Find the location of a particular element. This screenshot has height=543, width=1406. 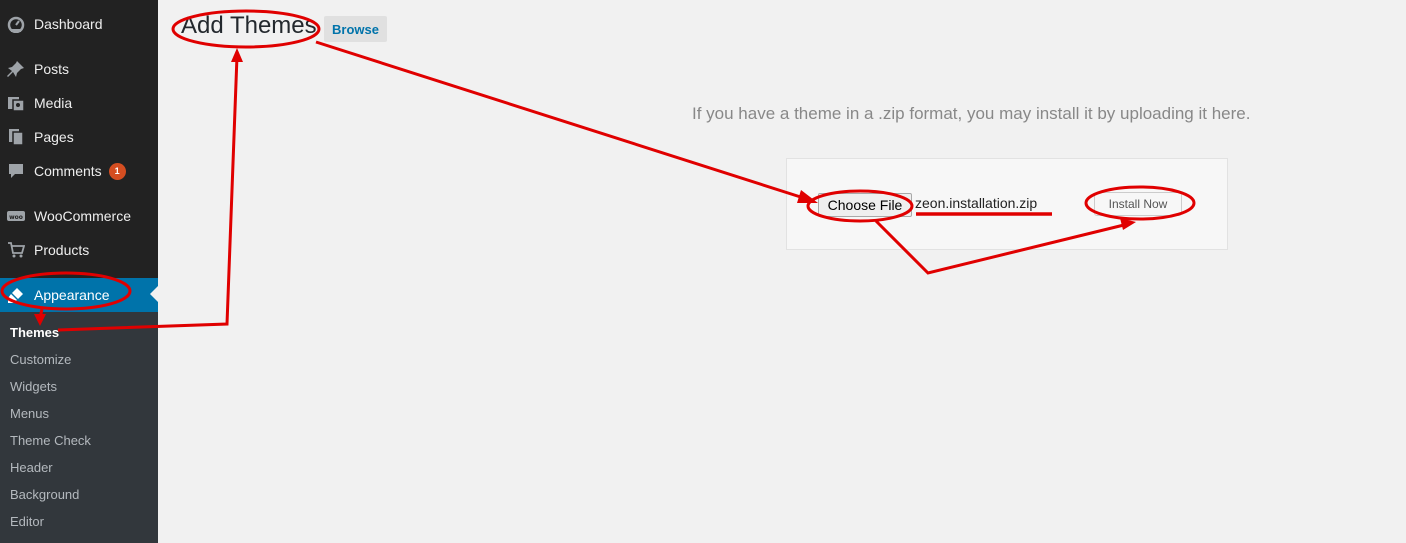

comment-count-badge: 1 is located at coordinates (117, 171).